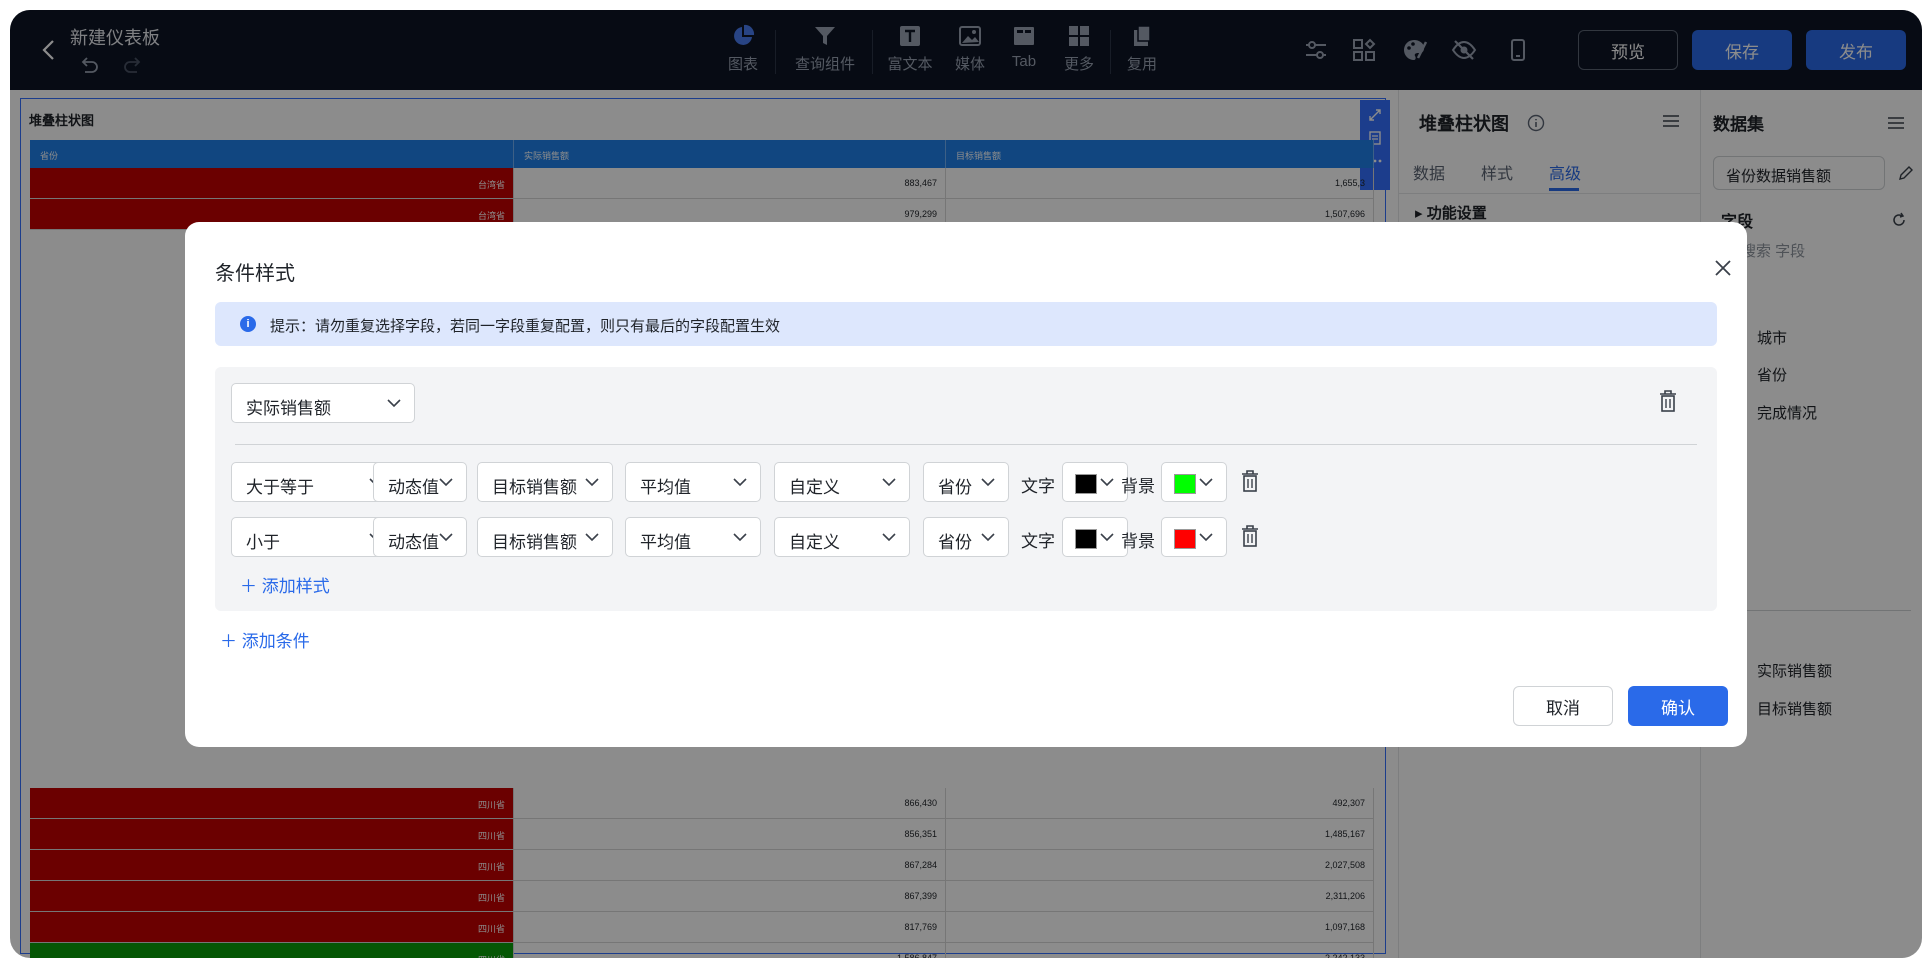  Describe the element at coordinates (966, 324) in the screenshot. I see `tip-banner: i 提示：请勿重复选择字段，若同一字段重复配置，则只有最后的字段配置生效` at that location.